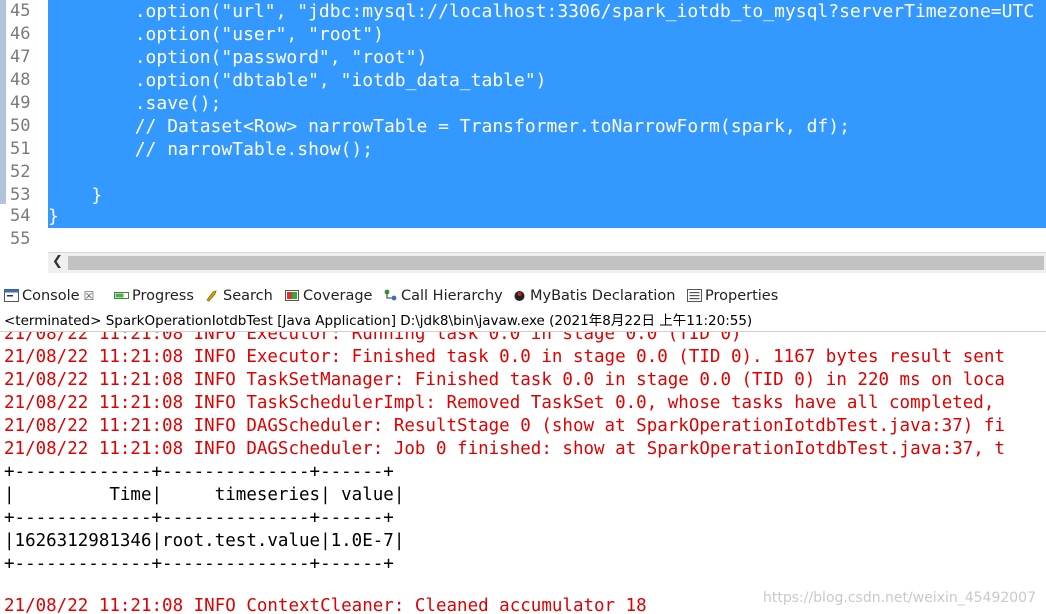 Image resolution: width=1046 pixels, height=614 pixels. I want to click on tab-label: Call Hierarchy, so click(452, 296).